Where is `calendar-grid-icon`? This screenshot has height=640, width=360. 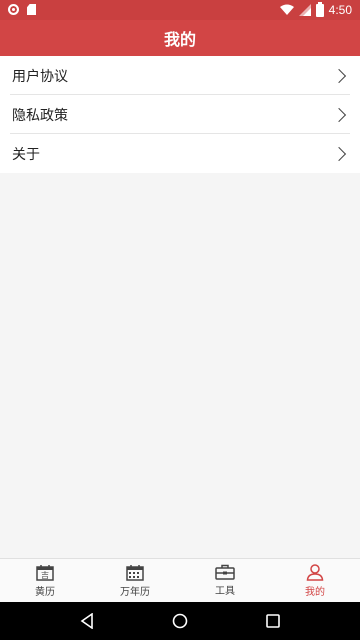 calendar-grid-icon is located at coordinates (135, 572).